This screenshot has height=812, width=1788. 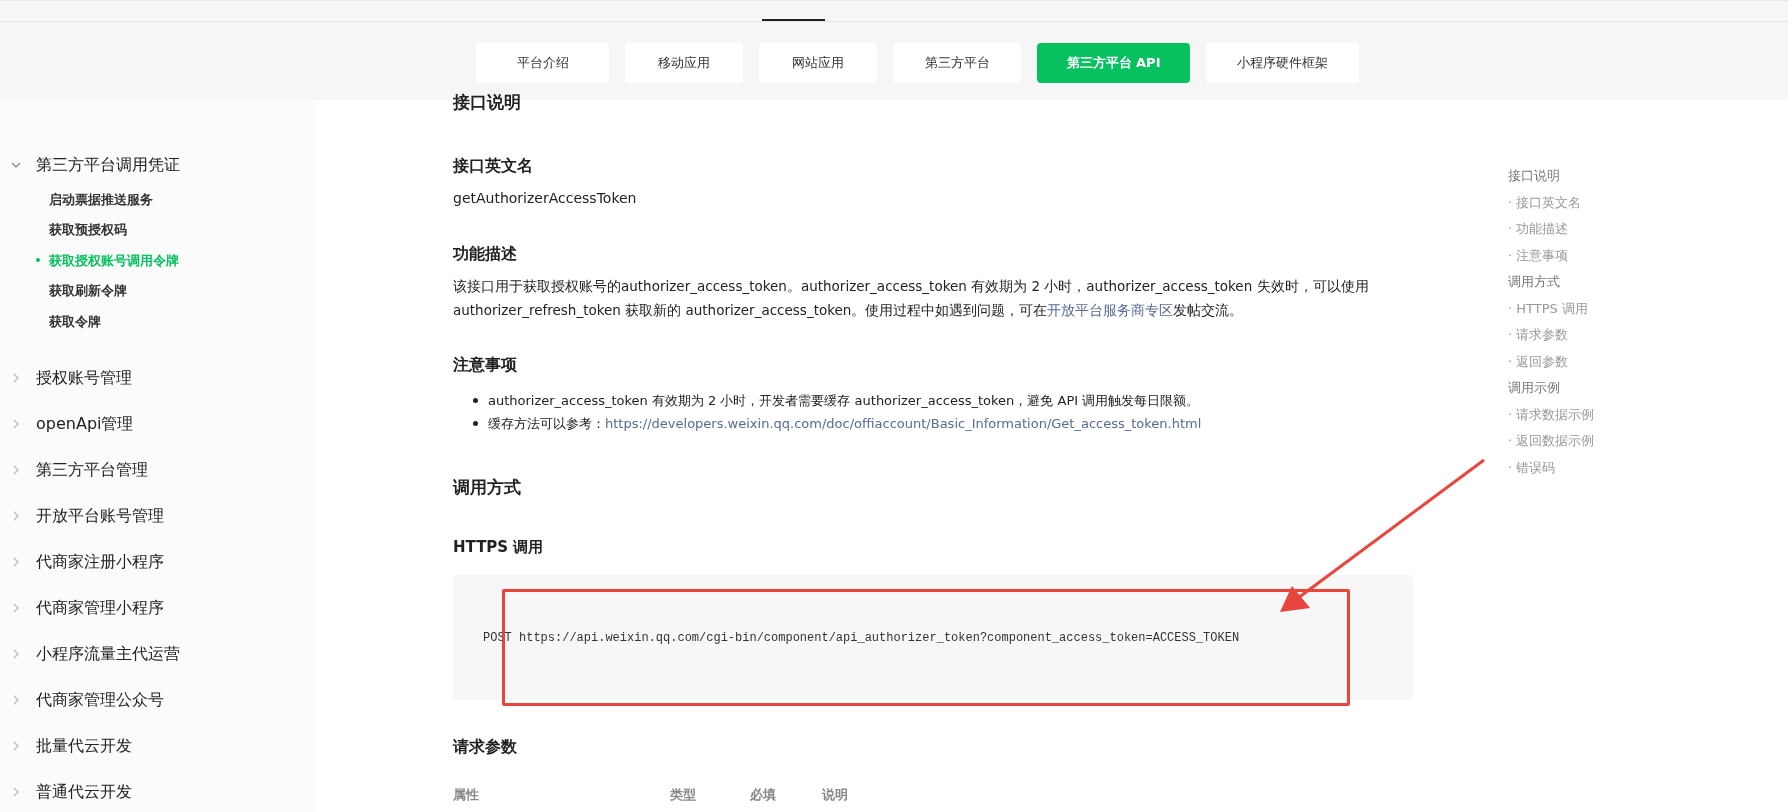 I want to click on column-header: 说明, so click(x=835, y=795).